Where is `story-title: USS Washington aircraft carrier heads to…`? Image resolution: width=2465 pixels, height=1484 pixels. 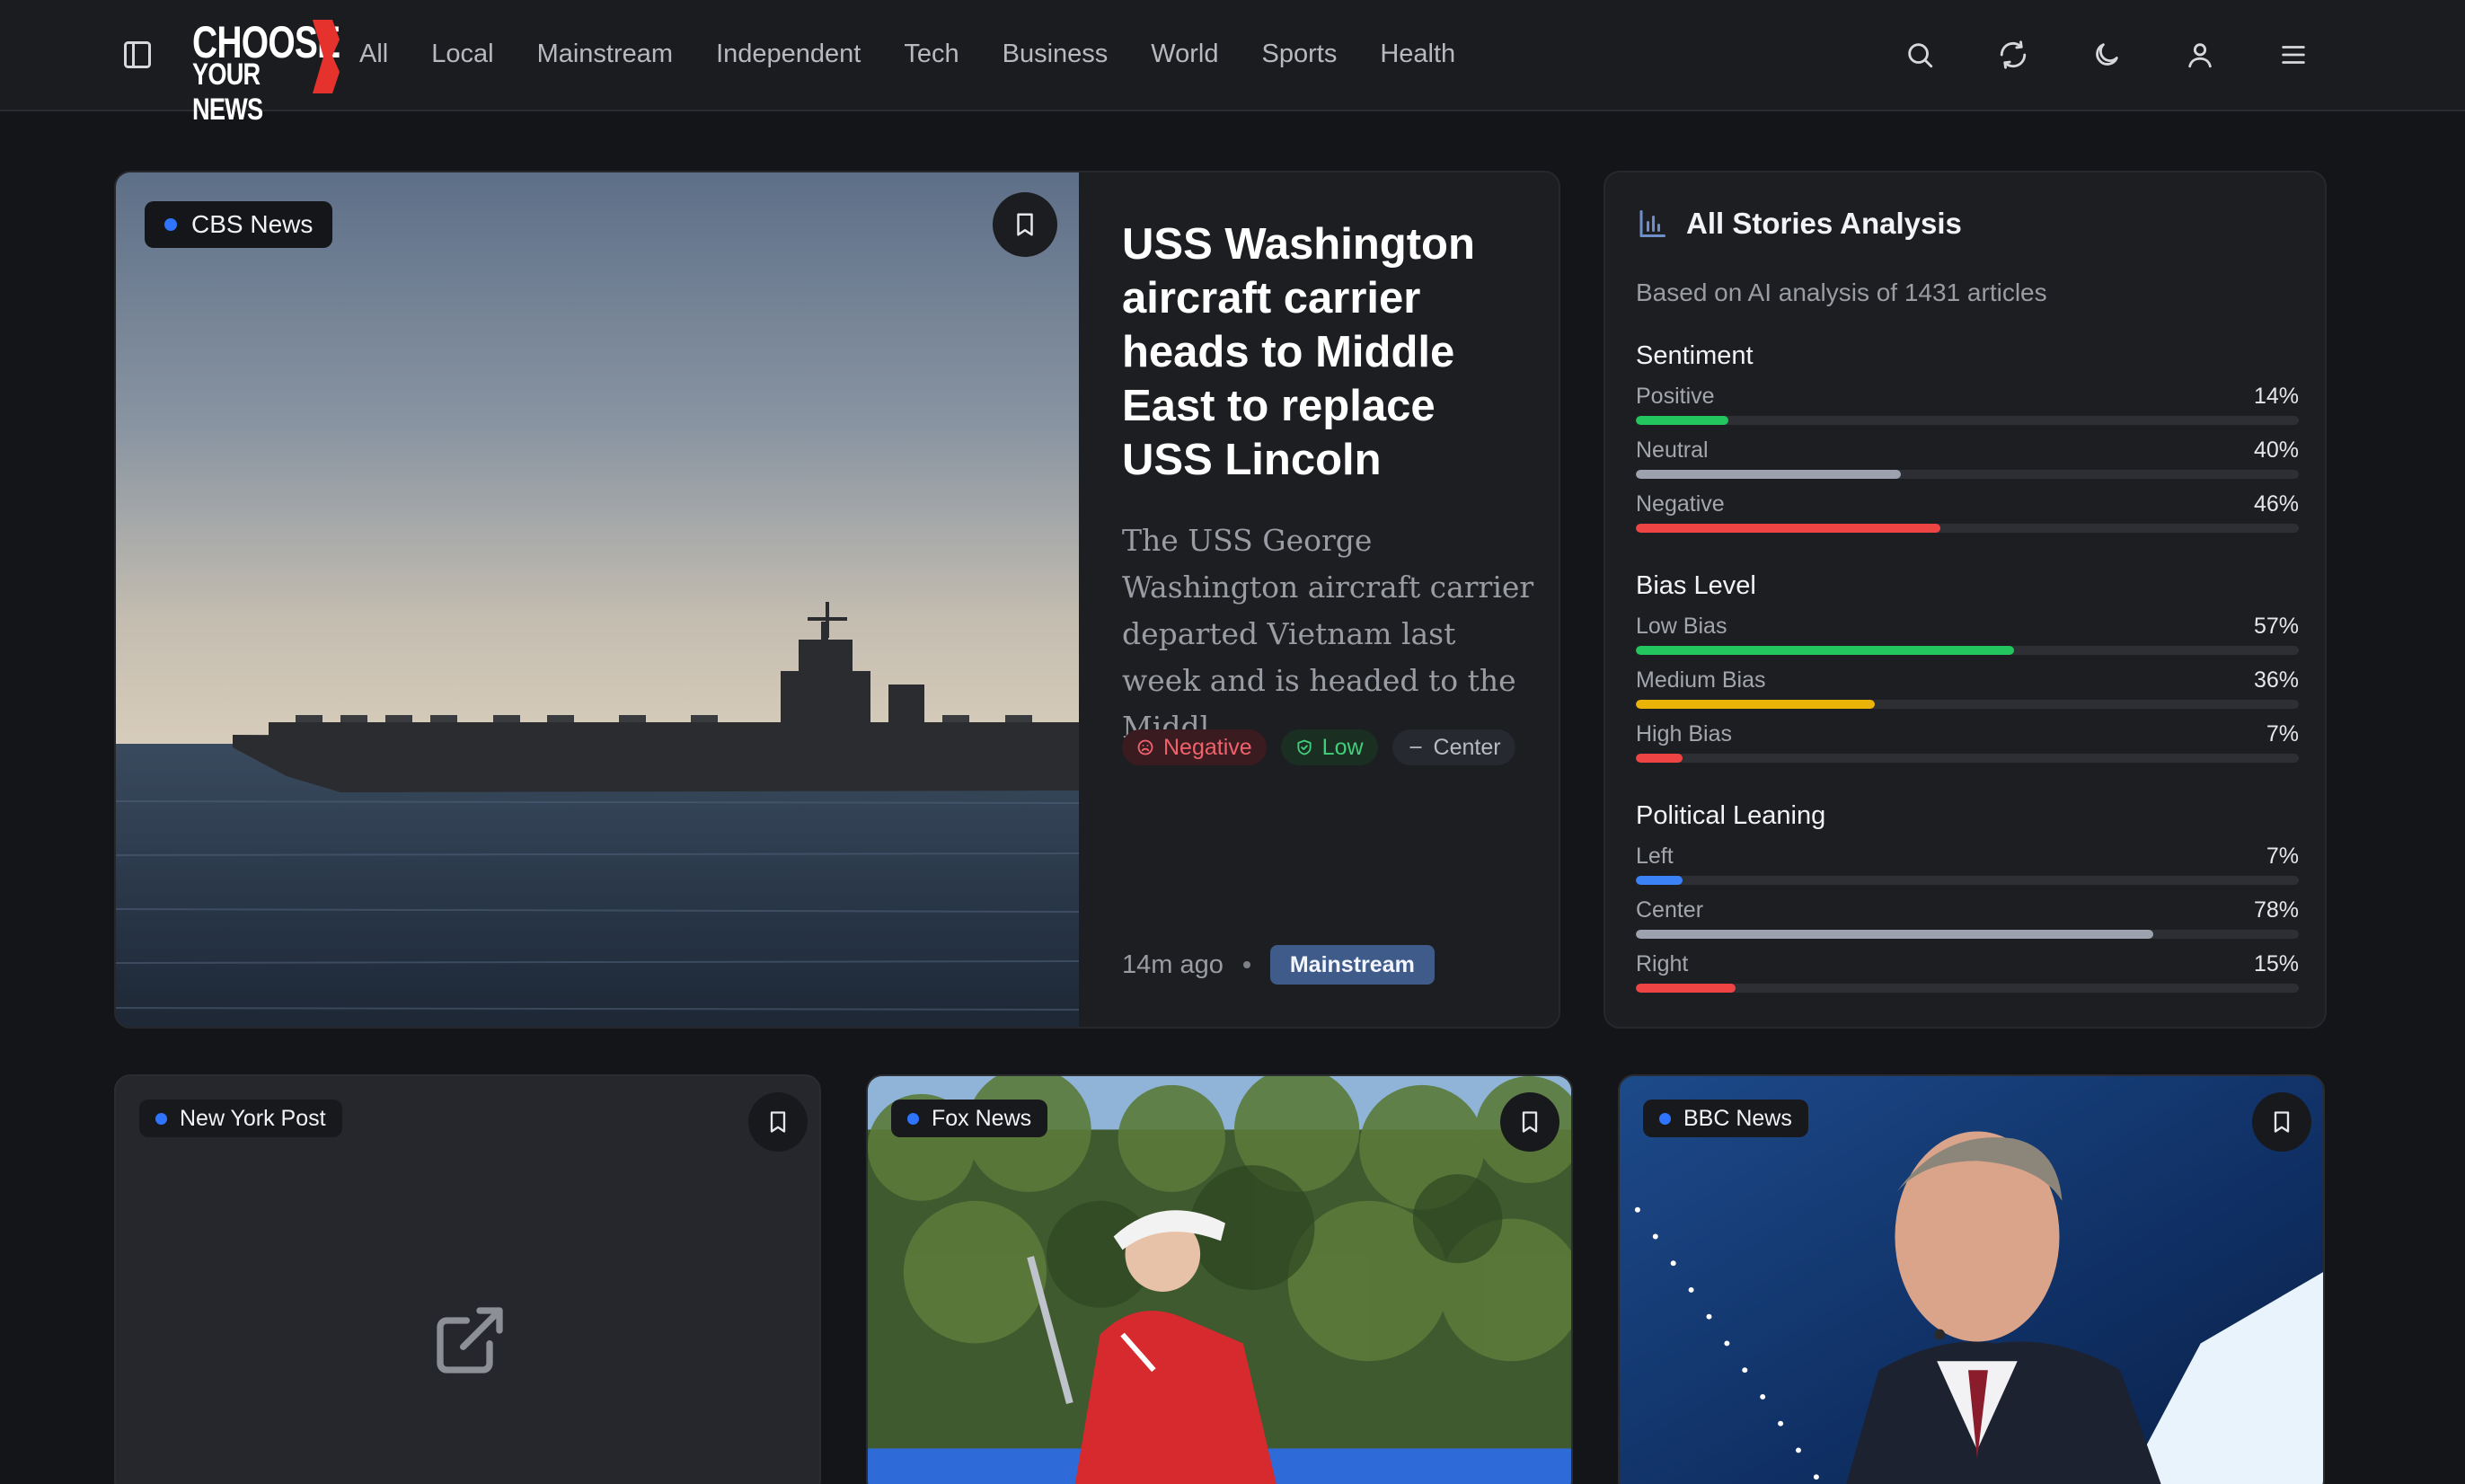 story-title: USS Washington aircraft carrier heads to… is located at coordinates (1329, 352).